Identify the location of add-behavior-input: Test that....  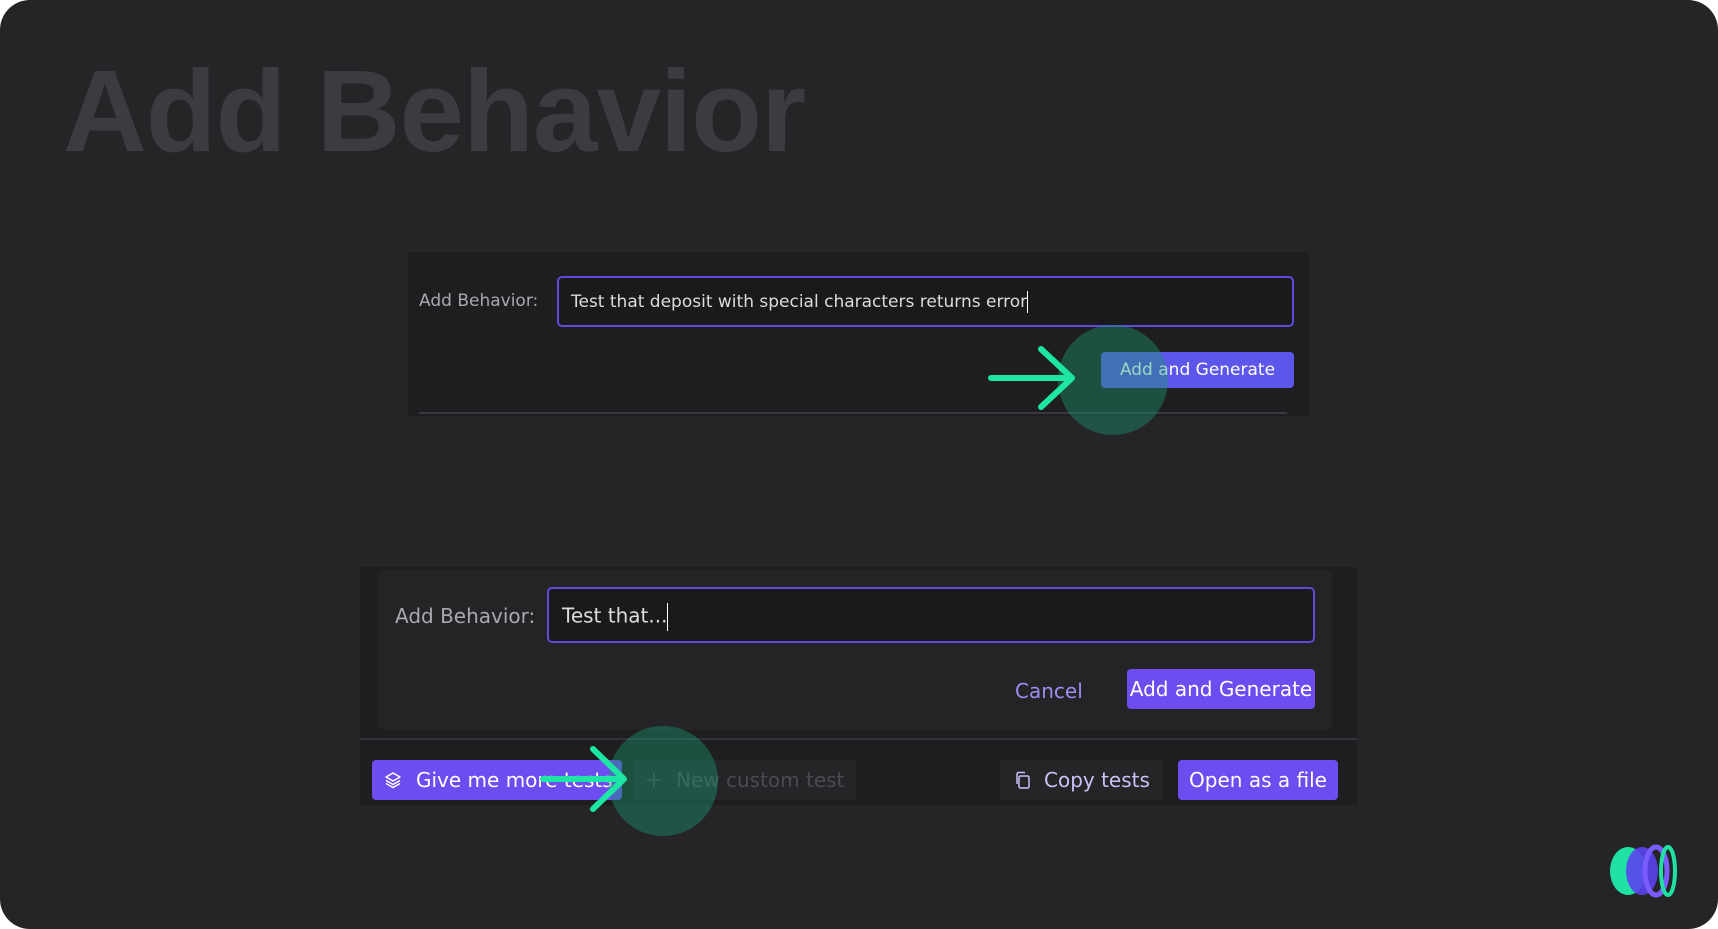
(931, 615).